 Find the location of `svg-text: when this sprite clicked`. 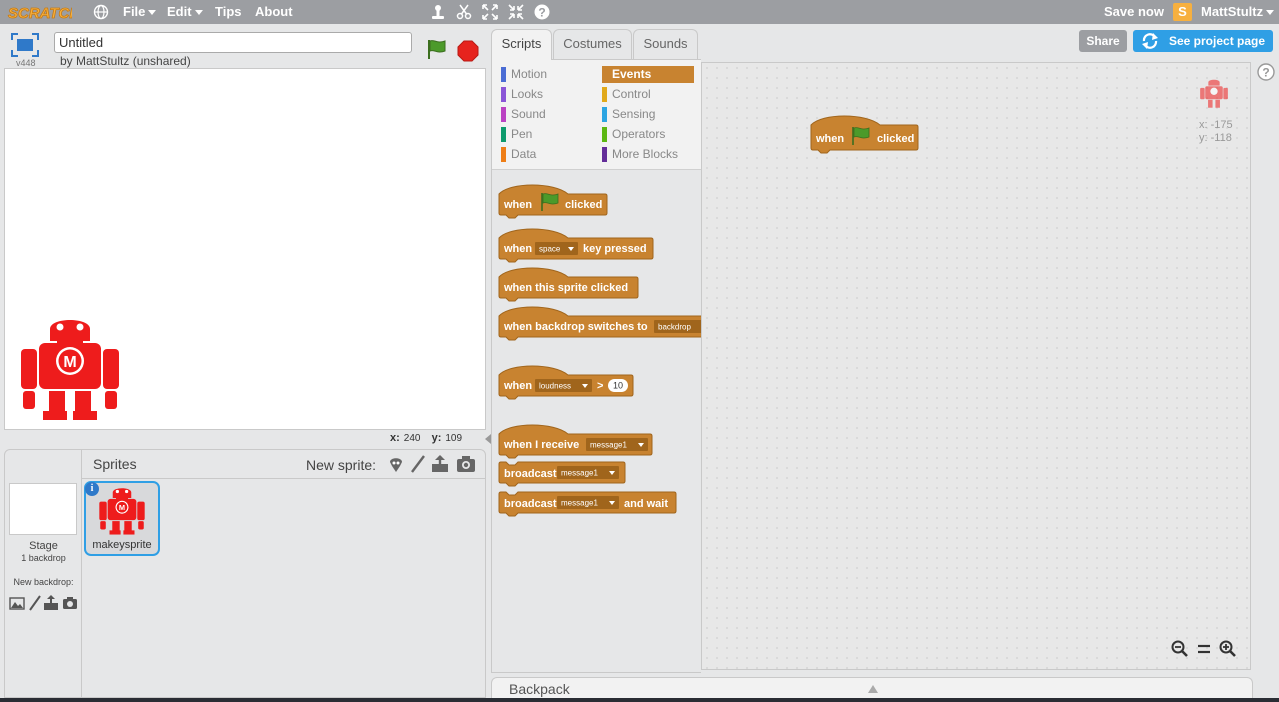

svg-text: when this sprite clicked is located at coordinates (565, 288).